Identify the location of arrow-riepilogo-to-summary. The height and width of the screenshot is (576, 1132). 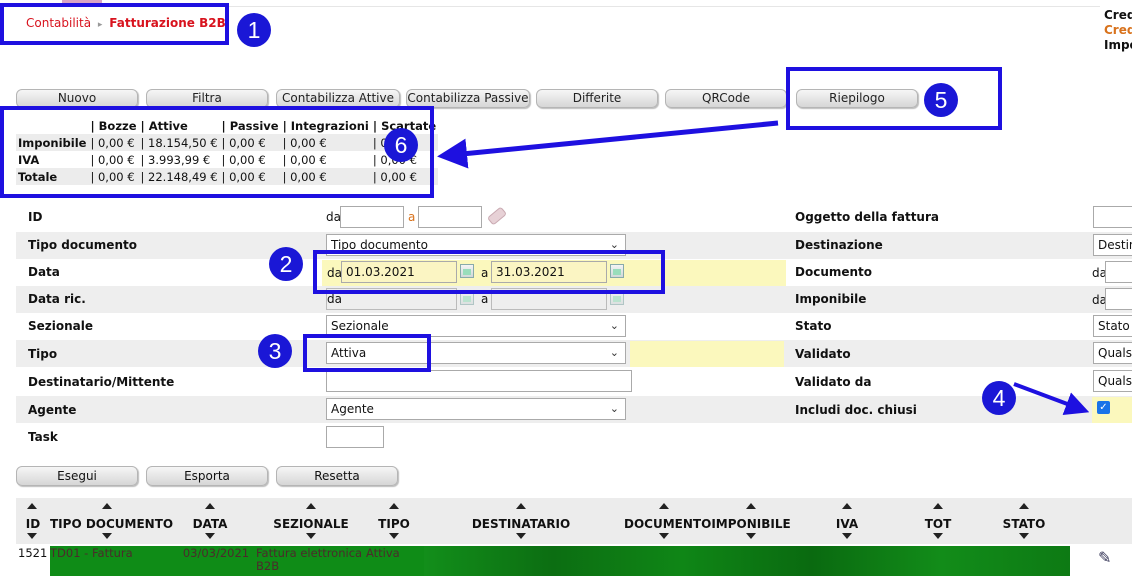
(608, 144).